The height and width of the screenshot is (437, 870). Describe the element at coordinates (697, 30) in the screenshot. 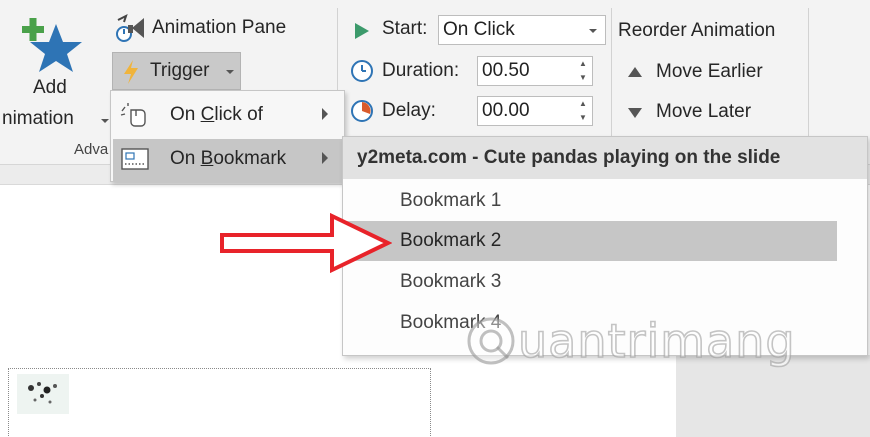

I see `reorder-animation-title: Reorder Animation` at that location.